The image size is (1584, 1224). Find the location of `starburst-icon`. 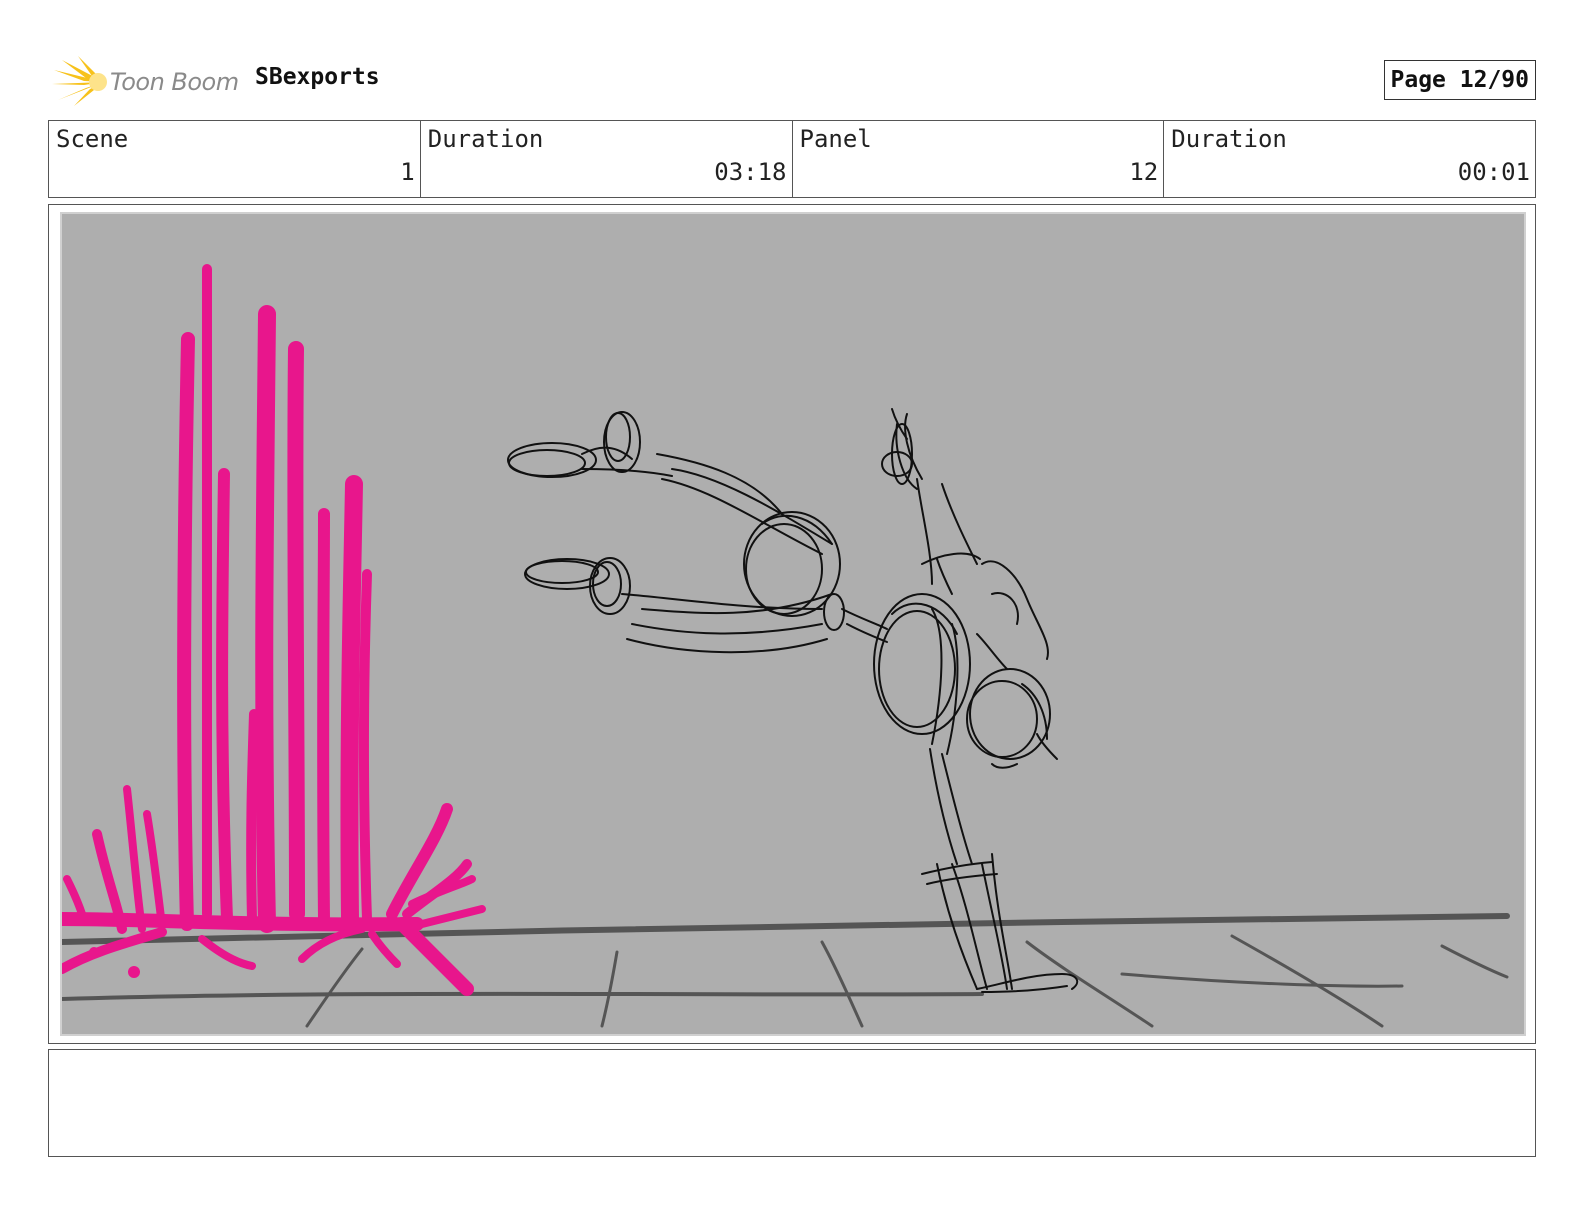

starburst-icon is located at coordinates (79, 81).